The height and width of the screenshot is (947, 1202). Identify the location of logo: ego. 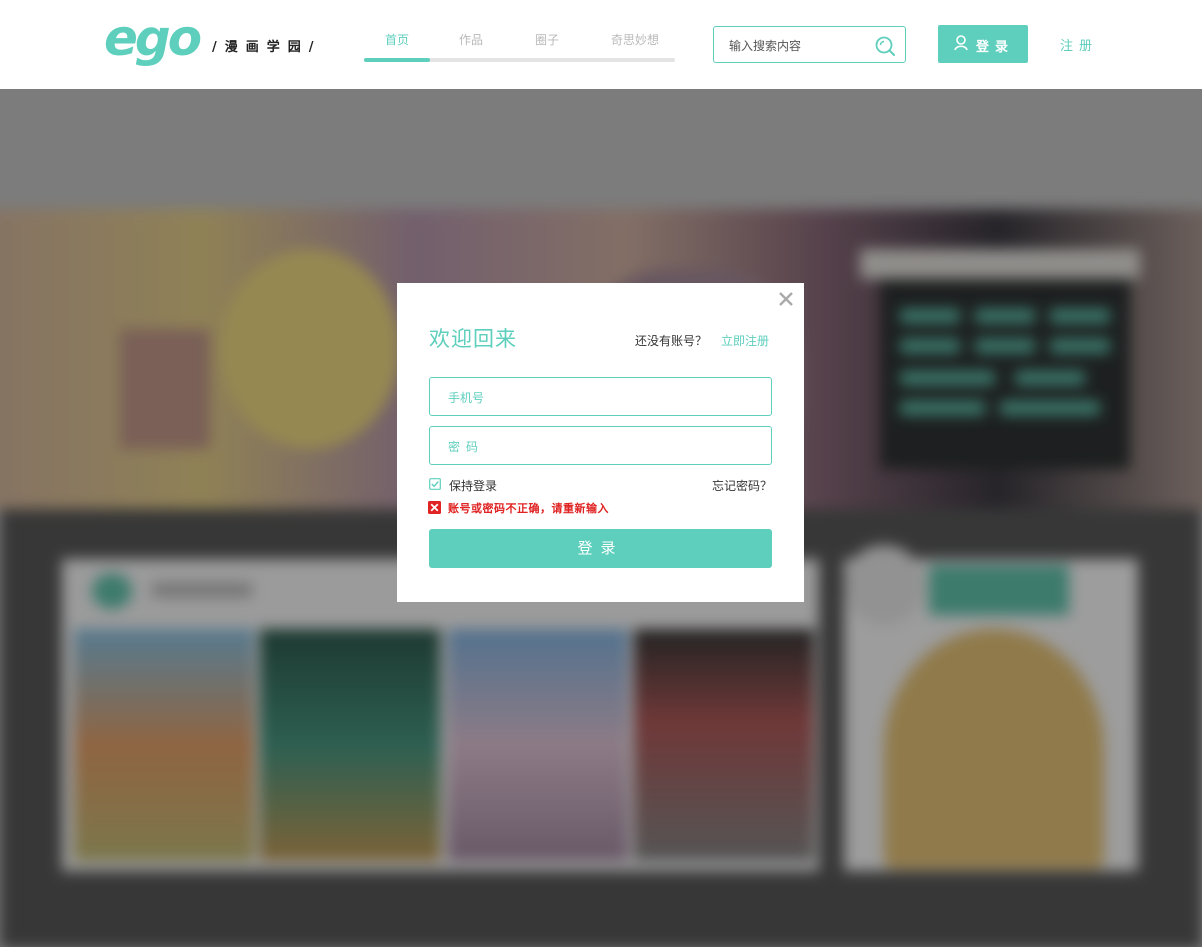
(153, 38).